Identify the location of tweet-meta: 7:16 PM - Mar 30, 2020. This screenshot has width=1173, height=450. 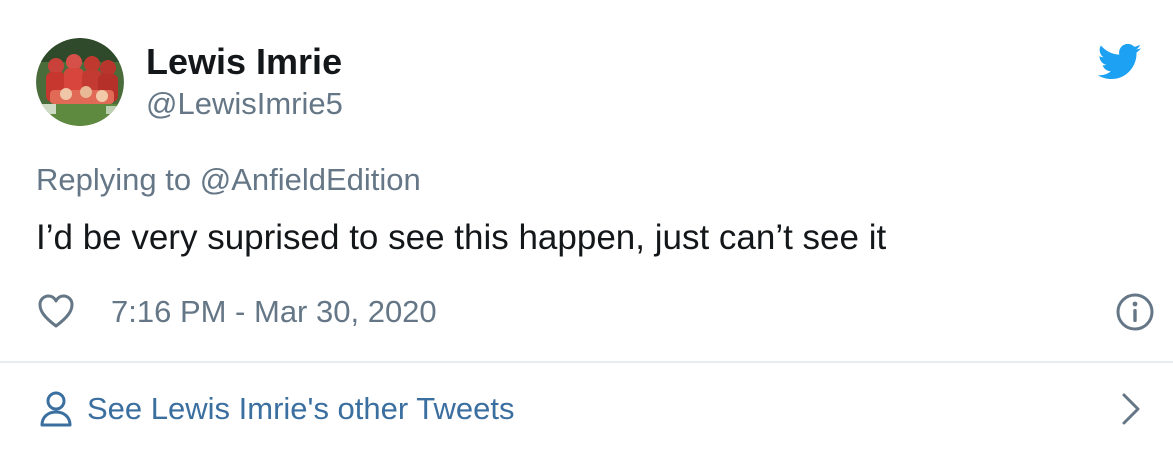
(595, 312).